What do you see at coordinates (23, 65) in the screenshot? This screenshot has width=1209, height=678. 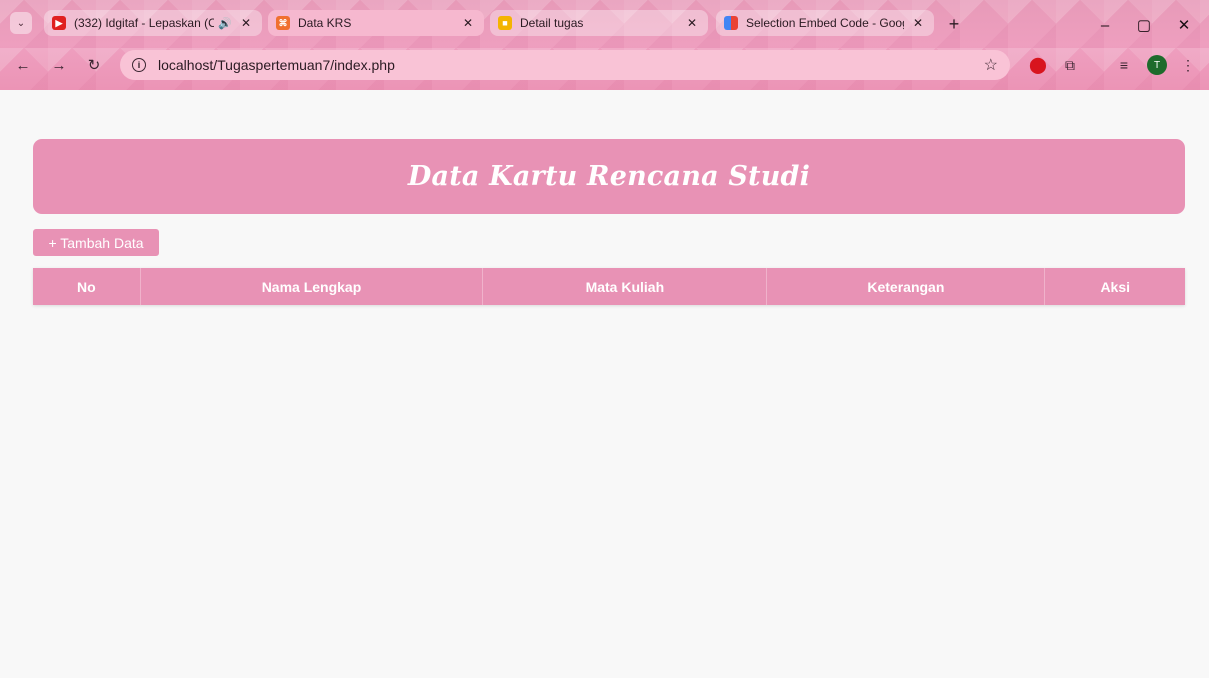 I see `back-arrow-icon: ←` at bounding box center [23, 65].